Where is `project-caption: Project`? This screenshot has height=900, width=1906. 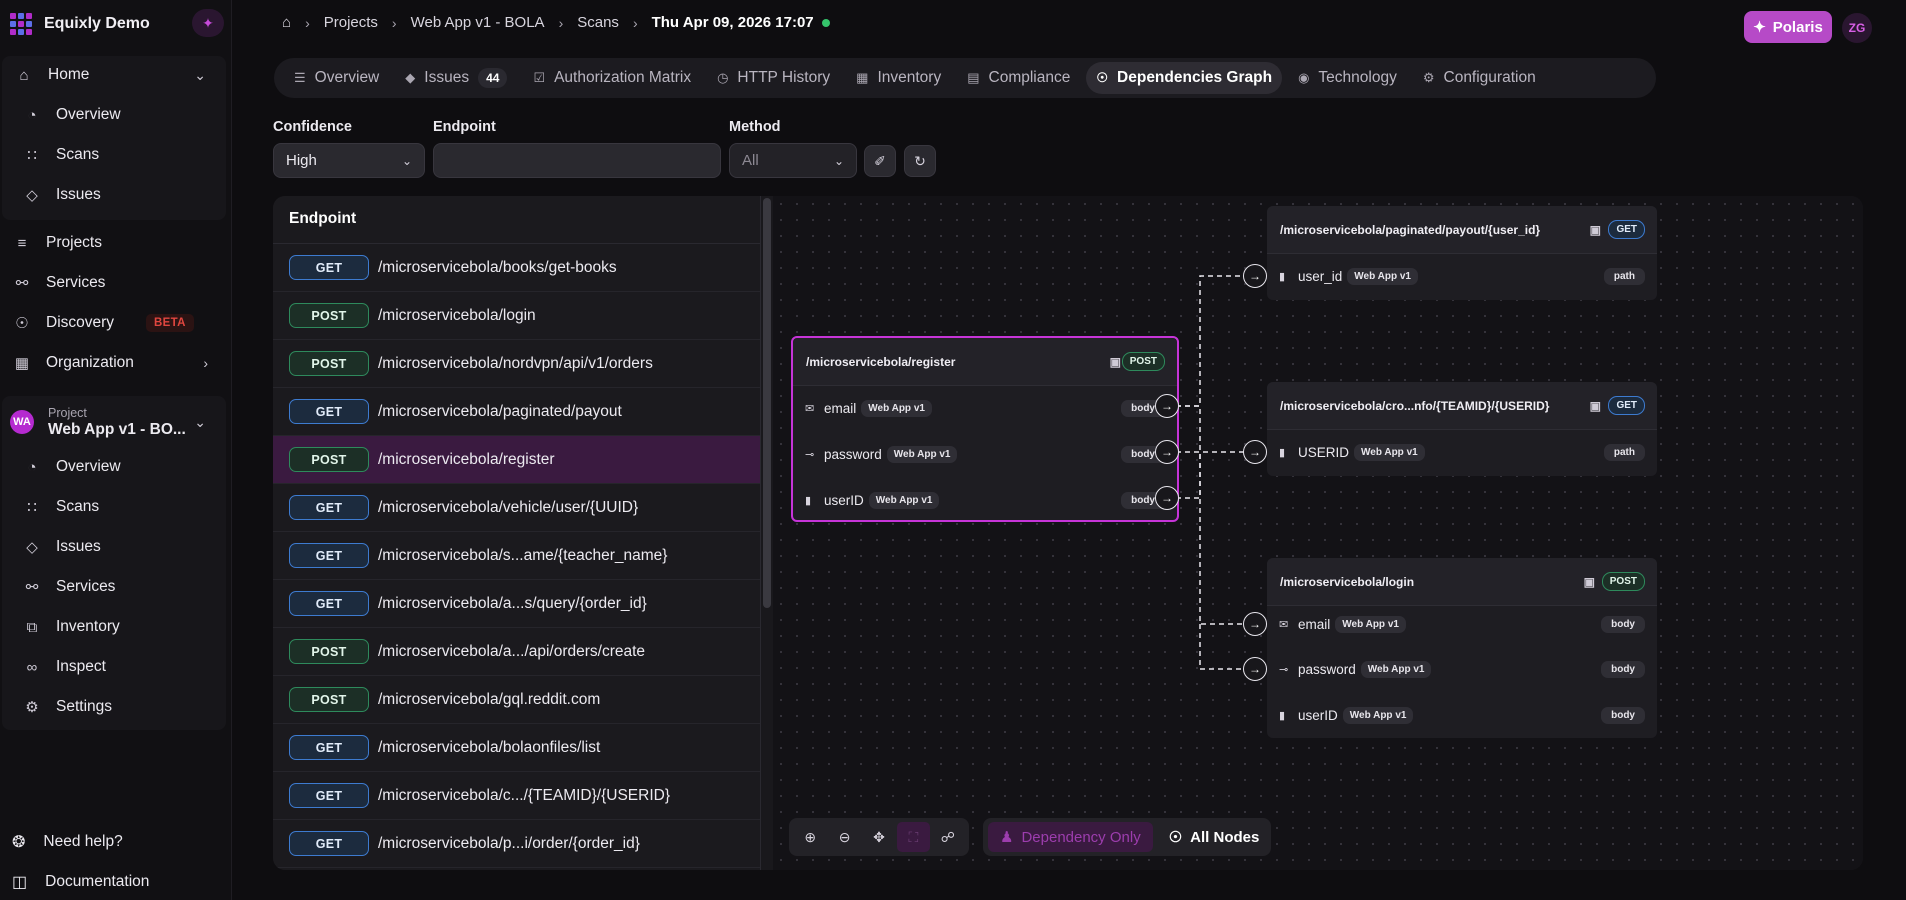
project-caption: Project is located at coordinates (67, 412).